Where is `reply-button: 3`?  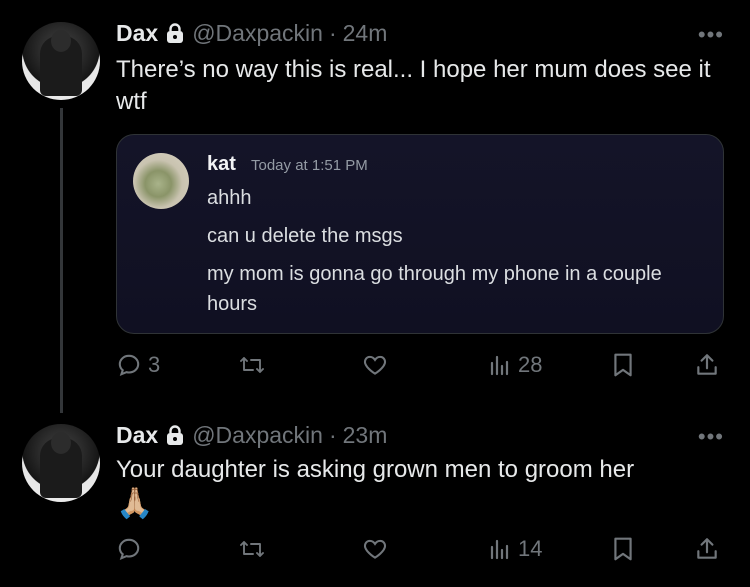
reply-button: 3 is located at coordinates (138, 365).